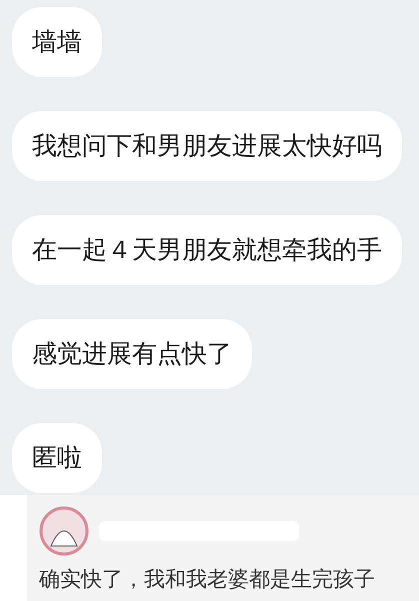 The width and height of the screenshot is (419, 601). What do you see at coordinates (207, 250) in the screenshot?
I see `message-bubble: 在一起４天男朋友就想牵我的手` at bounding box center [207, 250].